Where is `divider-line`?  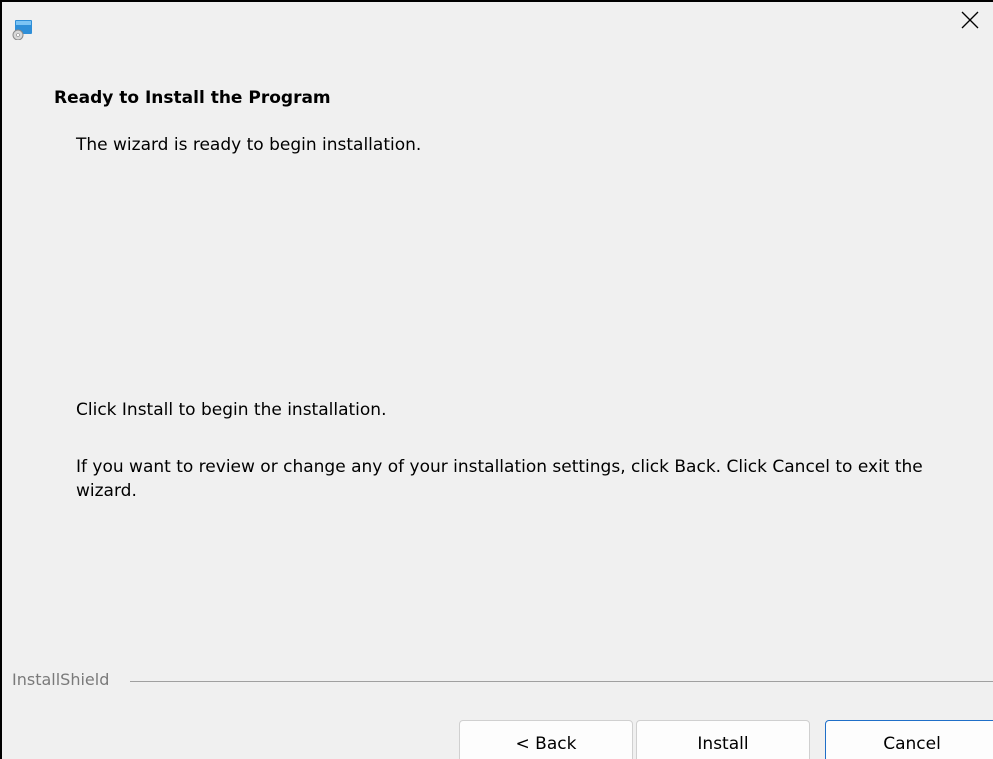
divider-line is located at coordinates (561, 681).